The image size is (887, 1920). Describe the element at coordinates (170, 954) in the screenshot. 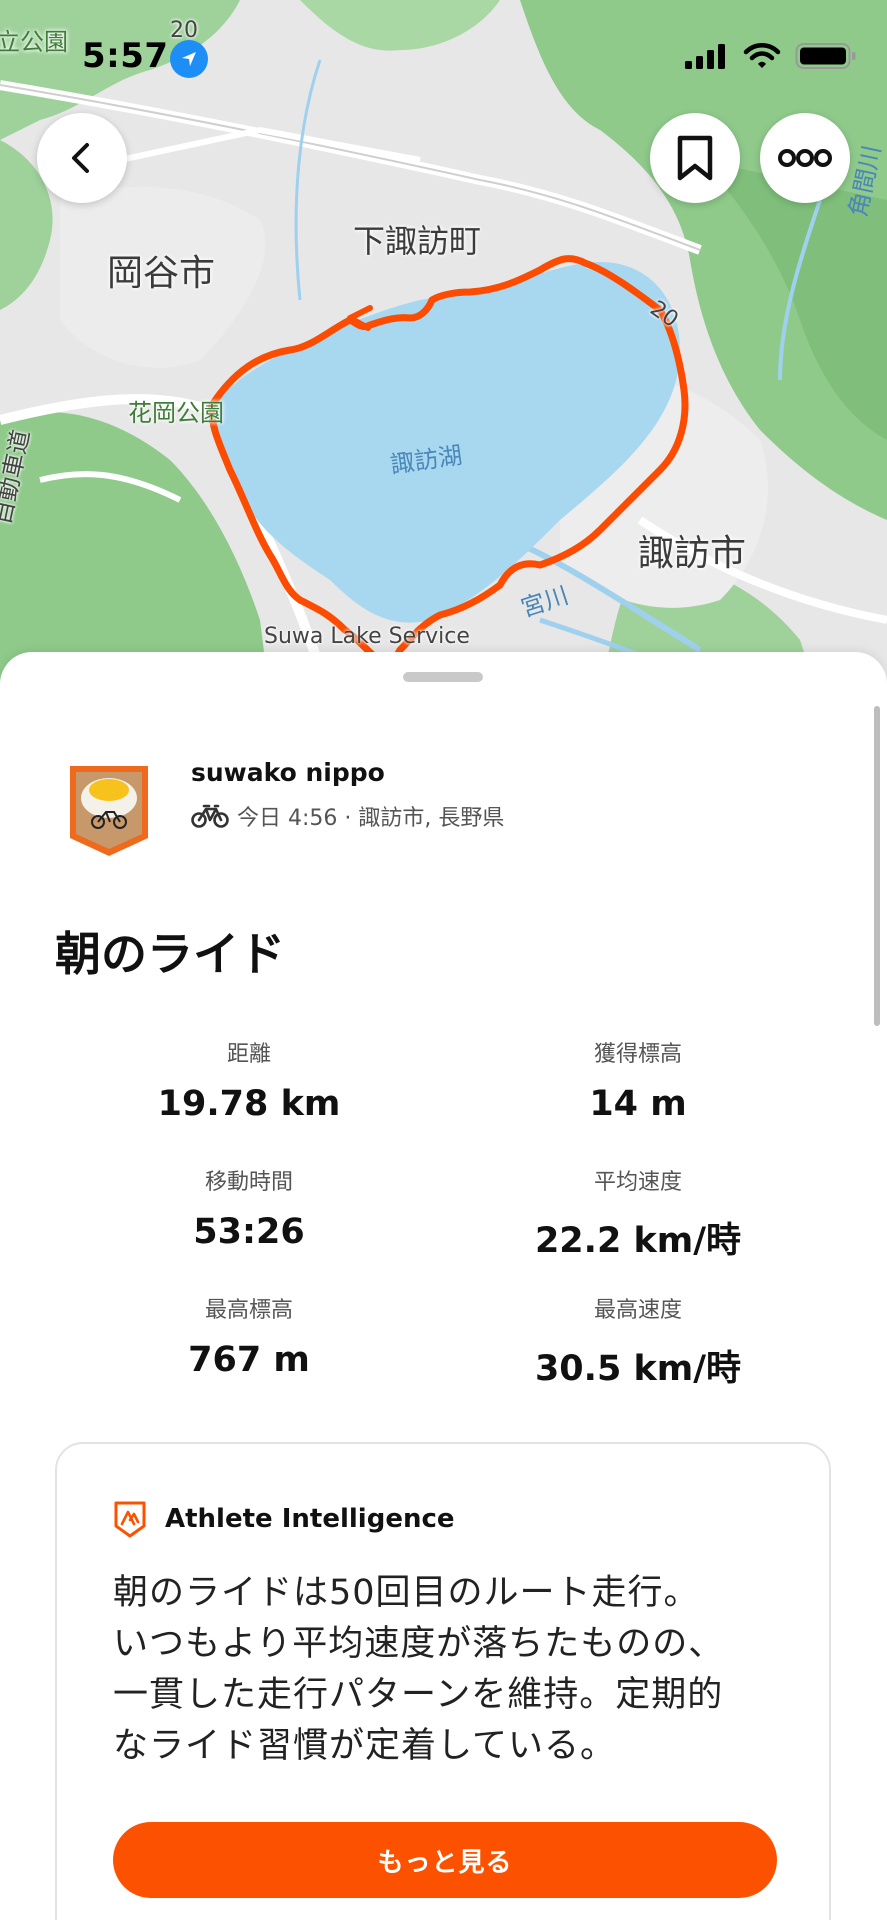

I see `activity-title: 朝のライド` at that location.